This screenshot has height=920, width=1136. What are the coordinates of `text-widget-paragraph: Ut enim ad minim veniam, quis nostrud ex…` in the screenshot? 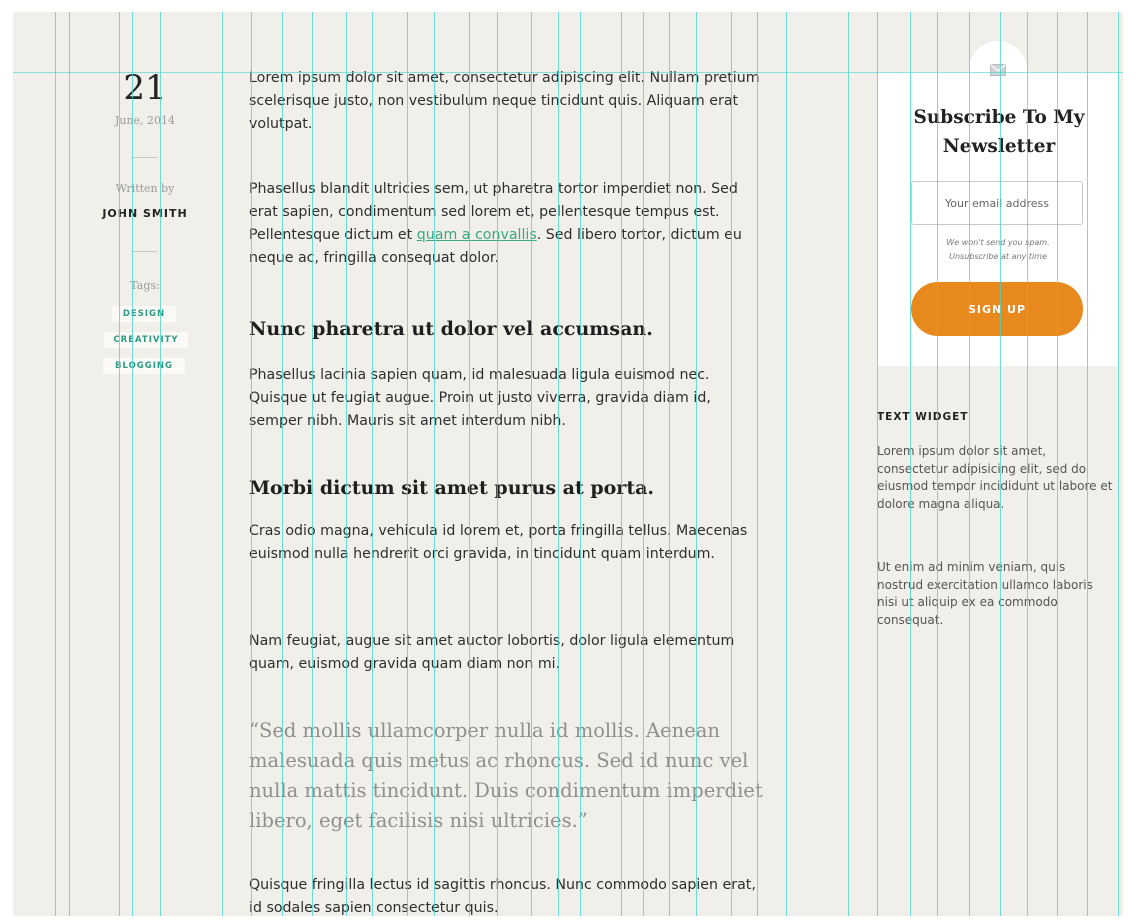 It's located at (985, 593).